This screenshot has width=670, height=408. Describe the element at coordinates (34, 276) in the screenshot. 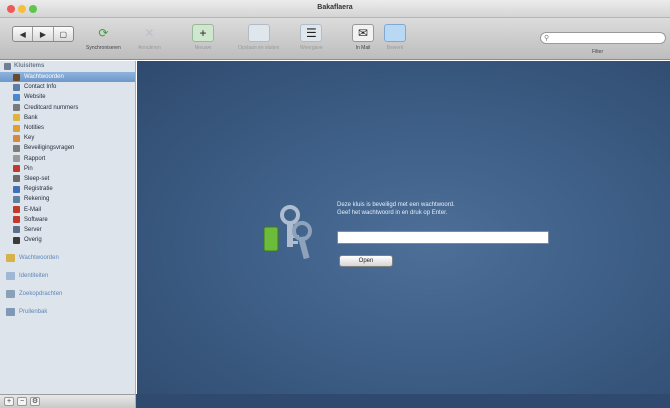

I see `sidebar-section-label: Identiteiten` at that location.